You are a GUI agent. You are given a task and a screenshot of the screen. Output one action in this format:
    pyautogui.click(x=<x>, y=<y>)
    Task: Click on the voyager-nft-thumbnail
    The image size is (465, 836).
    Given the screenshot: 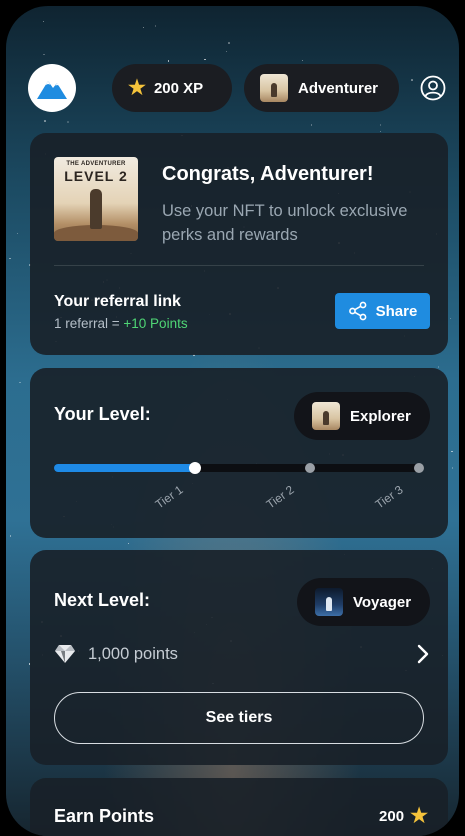 What is the action you would take?
    pyautogui.click(x=329, y=602)
    